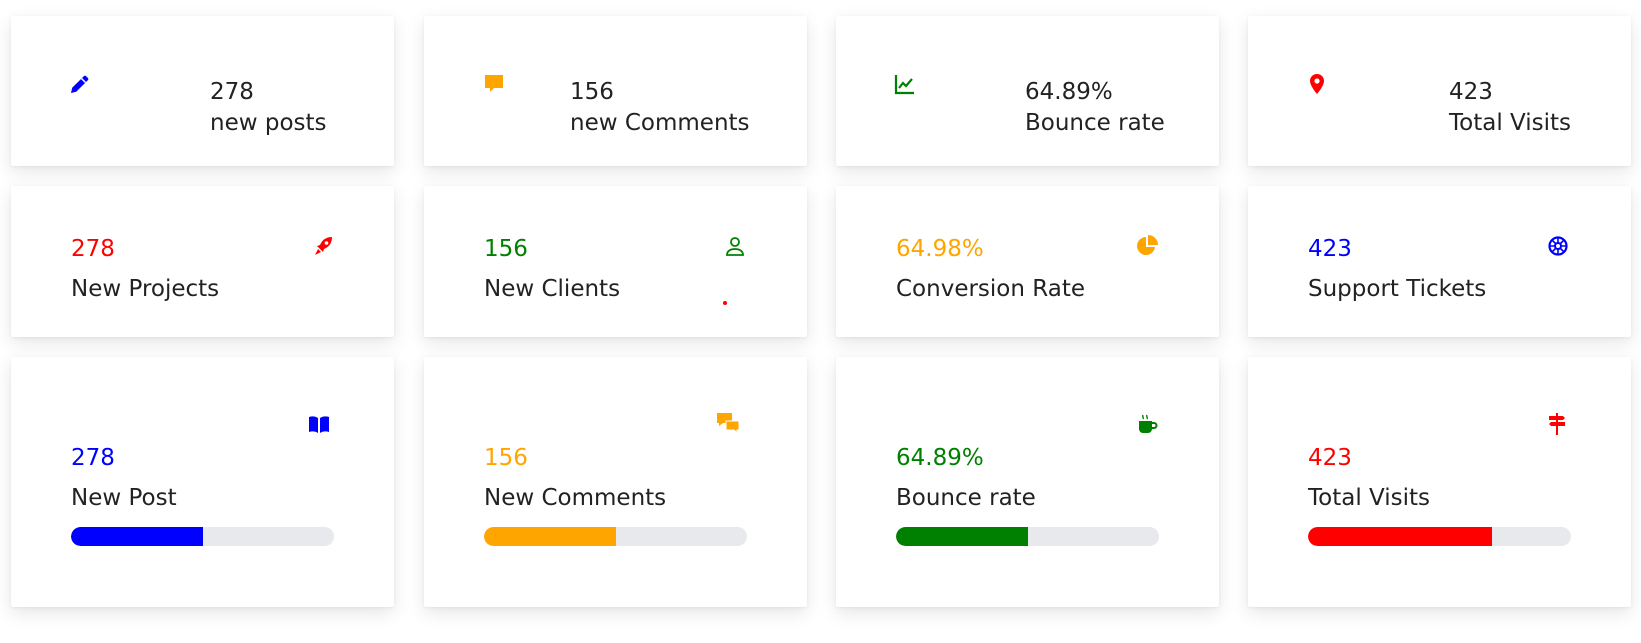  What do you see at coordinates (1095, 108) in the screenshot?
I see `stat-text: 64.89% Bounce rate` at bounding box center [1095, 108].